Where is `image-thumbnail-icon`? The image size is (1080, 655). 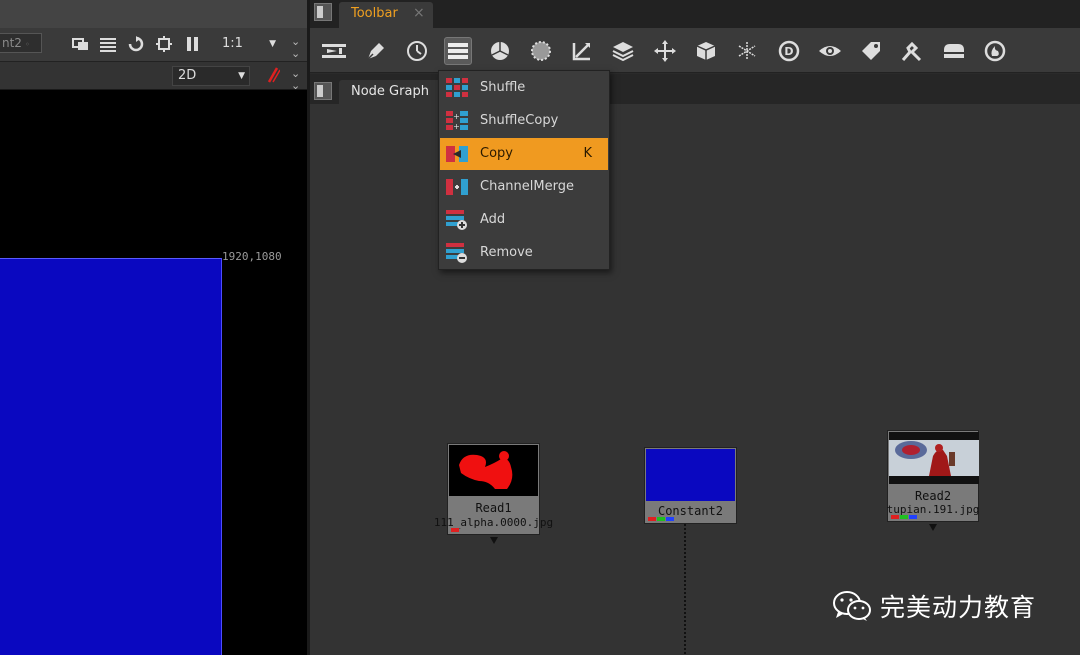 image-thumbnail-icon is located at coordinates (934, 458).